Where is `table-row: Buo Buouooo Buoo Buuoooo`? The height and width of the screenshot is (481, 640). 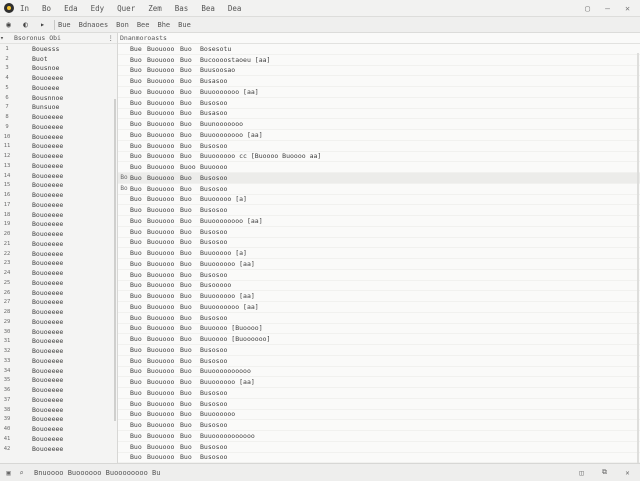 table-row: Buo Buouooo Buoo Buuoooo is located at coordinates (379, 167).